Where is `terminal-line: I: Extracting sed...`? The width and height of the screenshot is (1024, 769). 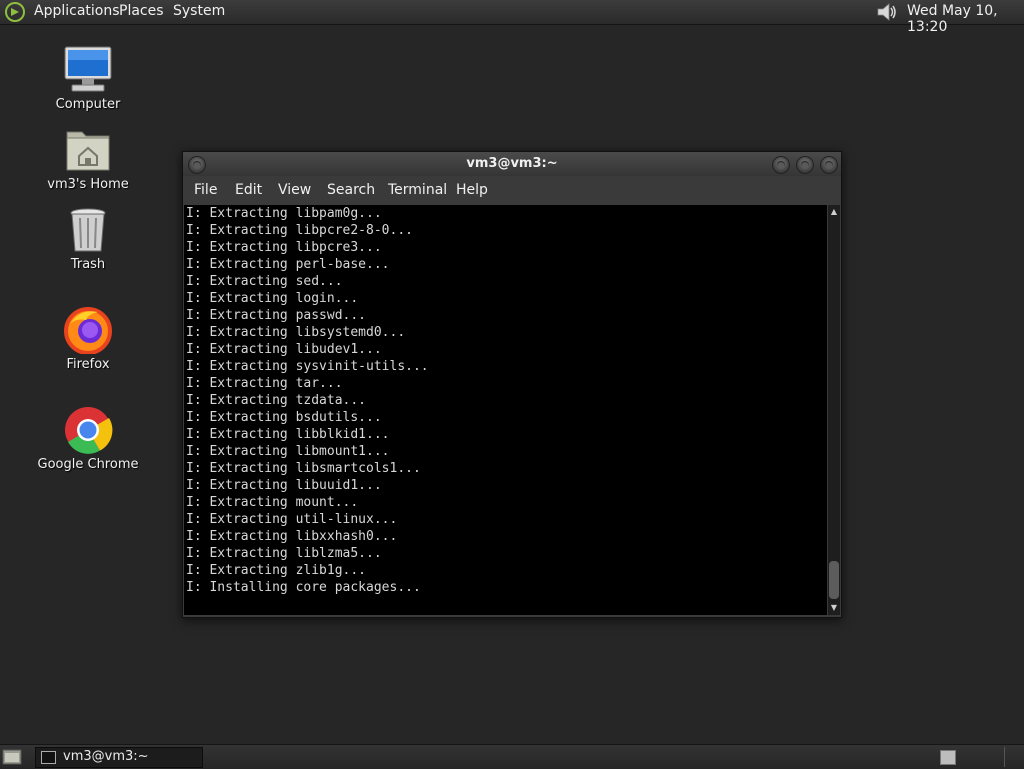 terminal-line: I: Extracting sed... is located at coordinates (264, 281).